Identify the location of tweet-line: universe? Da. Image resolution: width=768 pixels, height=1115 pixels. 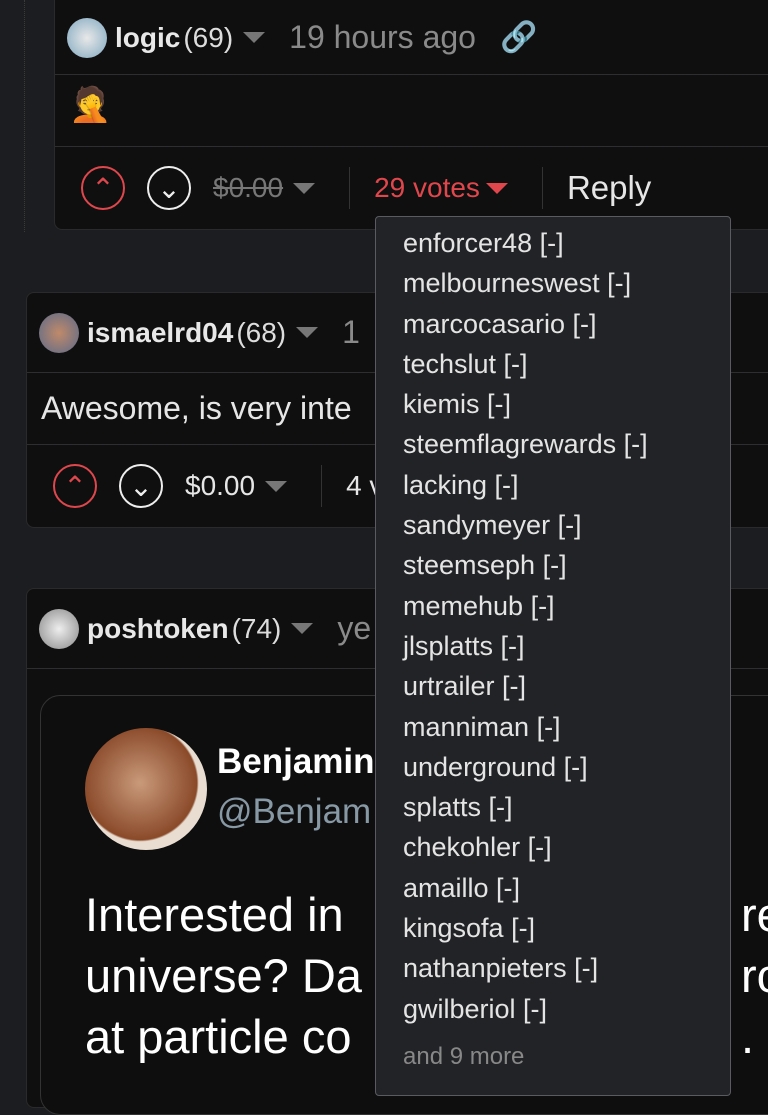
(223, 975).